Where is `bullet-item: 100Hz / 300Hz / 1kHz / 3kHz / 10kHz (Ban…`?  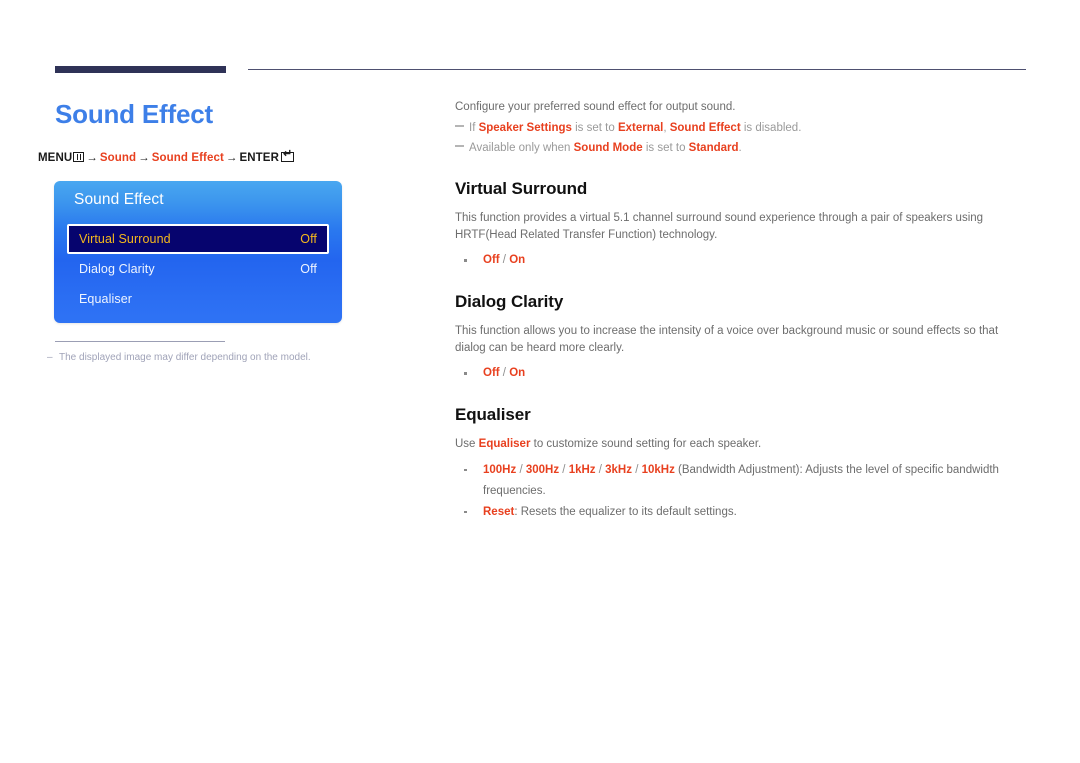 bullet-item: 100Hz / 300Hz / 1kHz / 3kHz / 10kHz (Ban… is located at coordinates (741, 481).